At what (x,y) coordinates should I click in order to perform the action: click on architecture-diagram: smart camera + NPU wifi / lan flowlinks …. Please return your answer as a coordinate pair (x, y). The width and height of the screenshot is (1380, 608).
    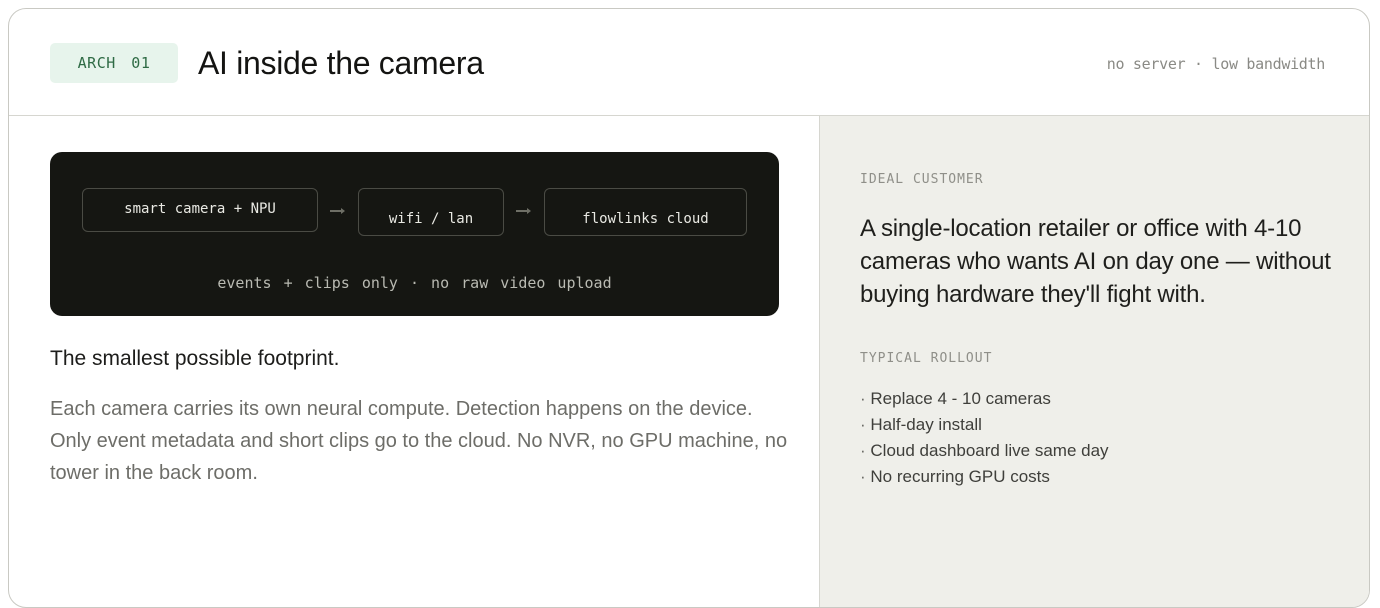
    Looking at the image, I should click on (414, 234).